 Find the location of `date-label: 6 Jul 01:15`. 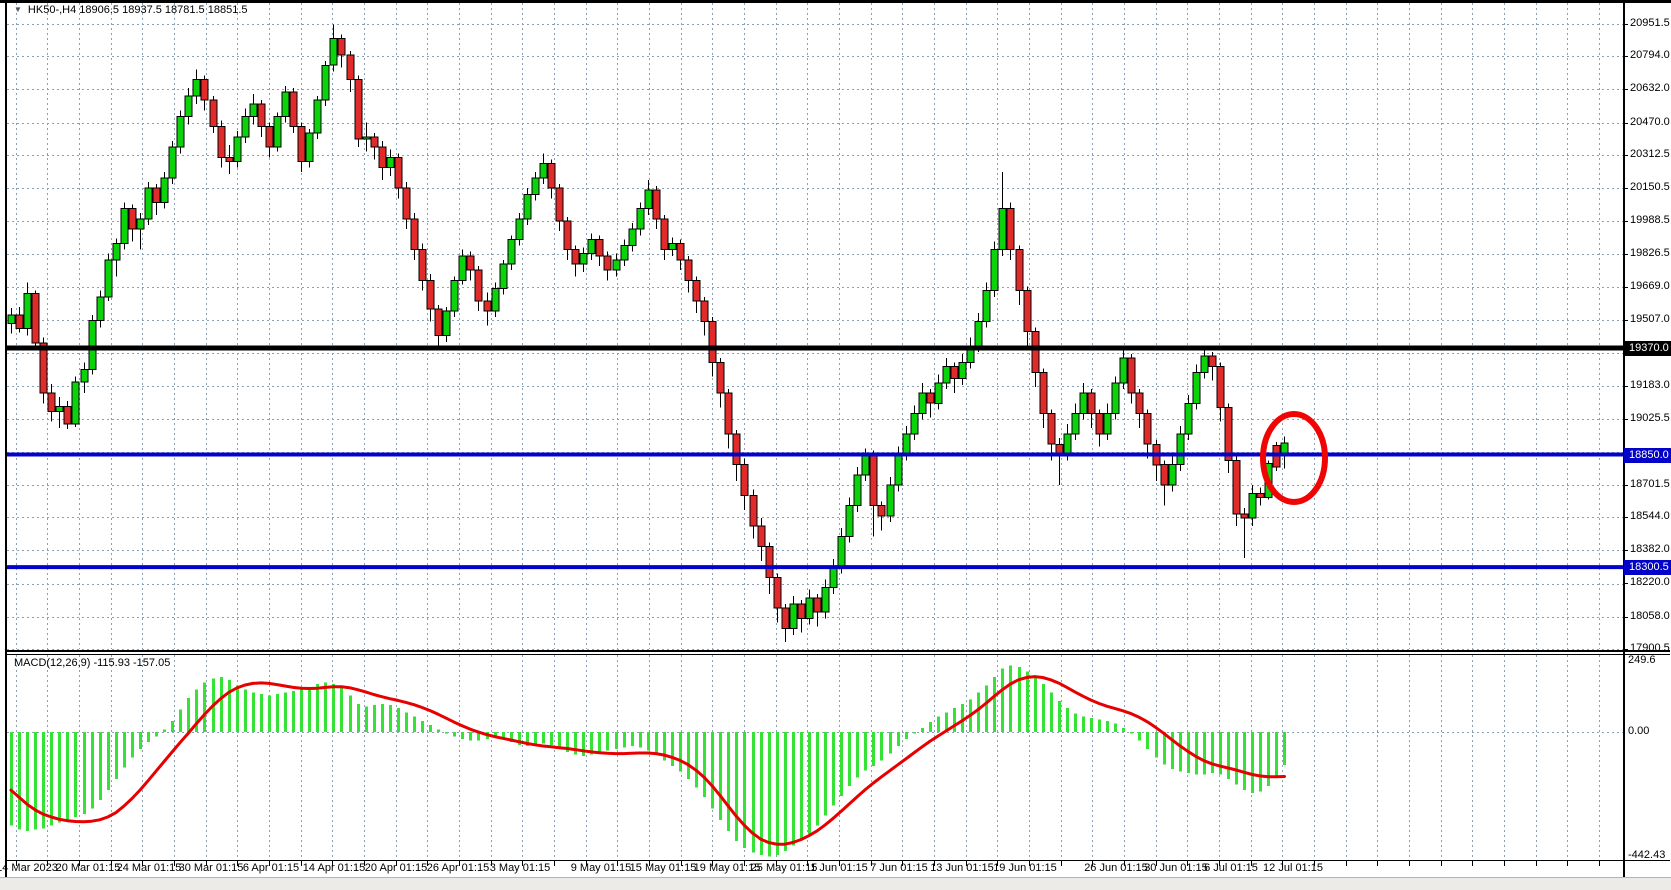

date-label: 6 Jul 01:15 is located at coordinates (1231, 868).